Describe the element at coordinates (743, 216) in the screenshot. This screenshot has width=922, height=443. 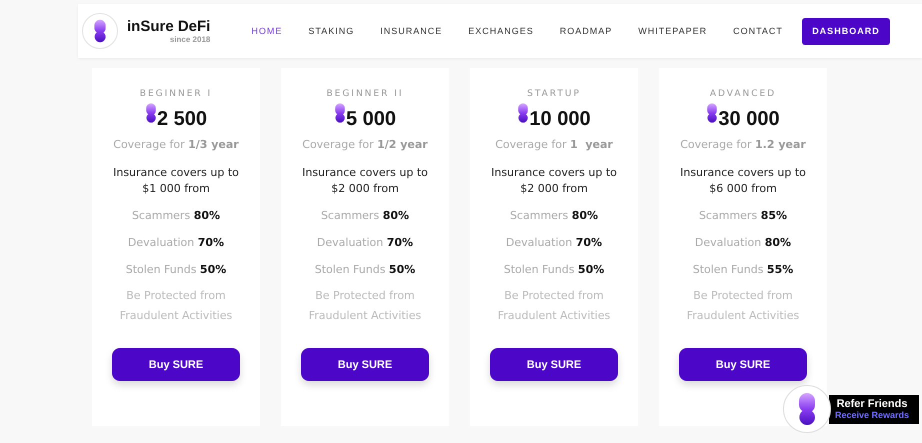
I see `risk-text: Scammers 85%` at that location.